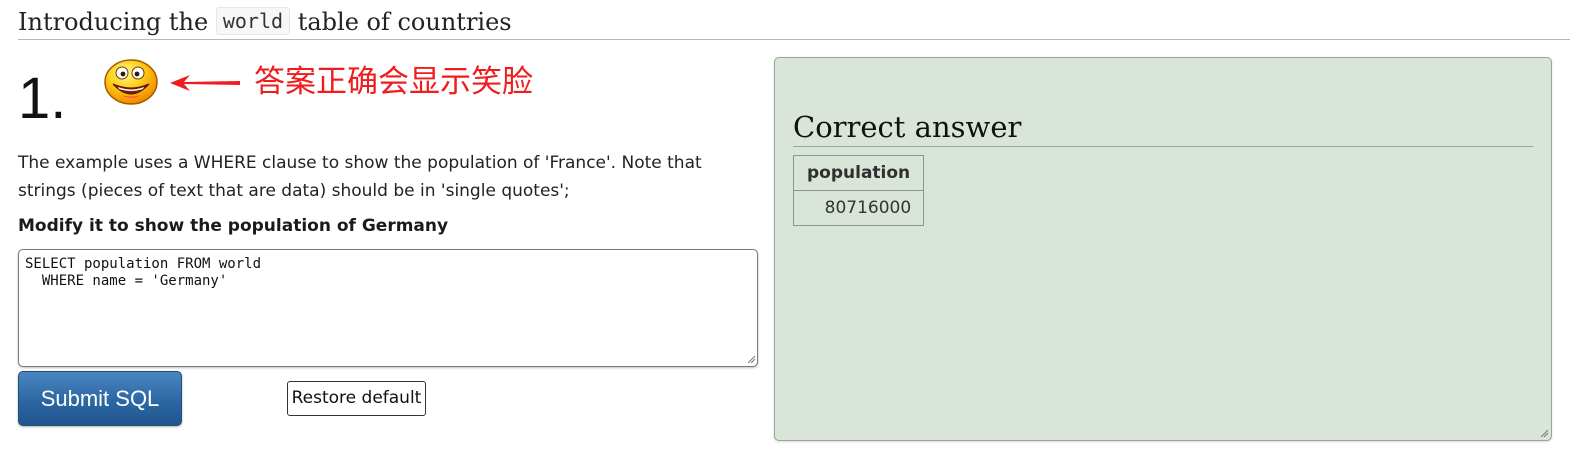 The height and width of the screenshot is (457, 1581). What do you see at coordinates (356, 398) in the screenshot?
I see `restore-default-button: Restore default` at bounding box center [356, 398].